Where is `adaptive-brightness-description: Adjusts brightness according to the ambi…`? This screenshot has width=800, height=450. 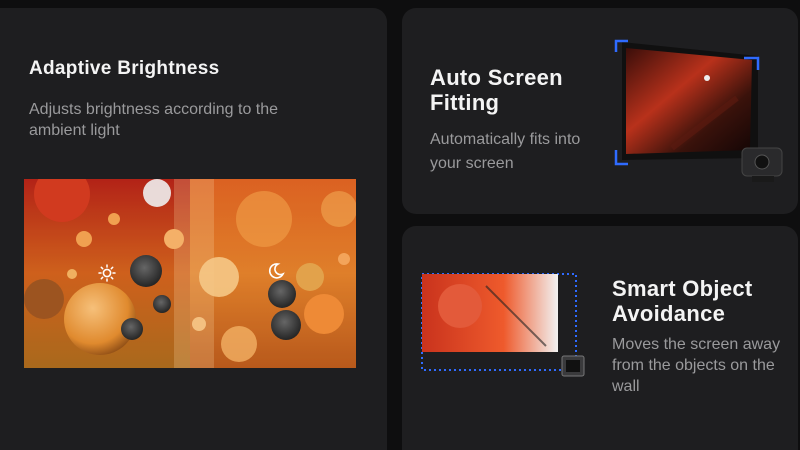
adaptive-brightness-description: Adjusts brightness according to the ambi… is located at coordinates (154, 120).